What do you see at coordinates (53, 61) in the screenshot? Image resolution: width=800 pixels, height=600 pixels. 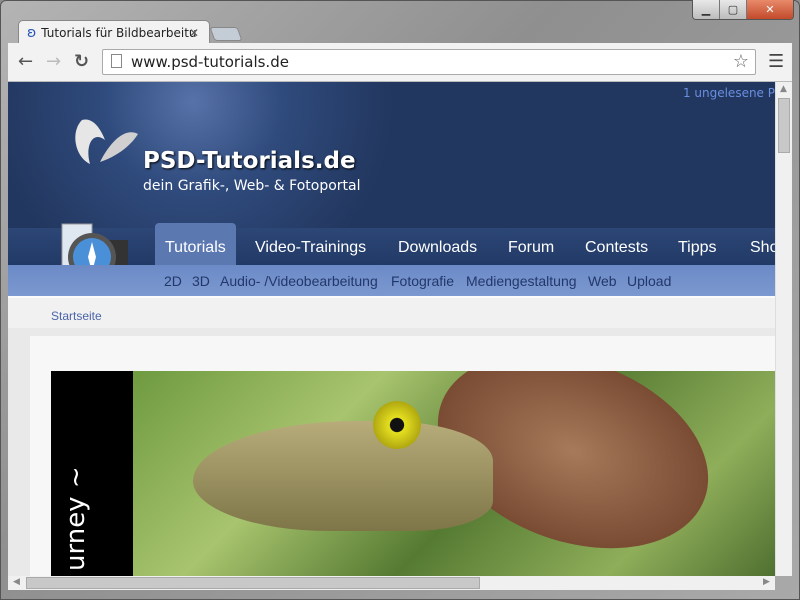 I see `forward-icon: →` at bounding box center [53, 61].